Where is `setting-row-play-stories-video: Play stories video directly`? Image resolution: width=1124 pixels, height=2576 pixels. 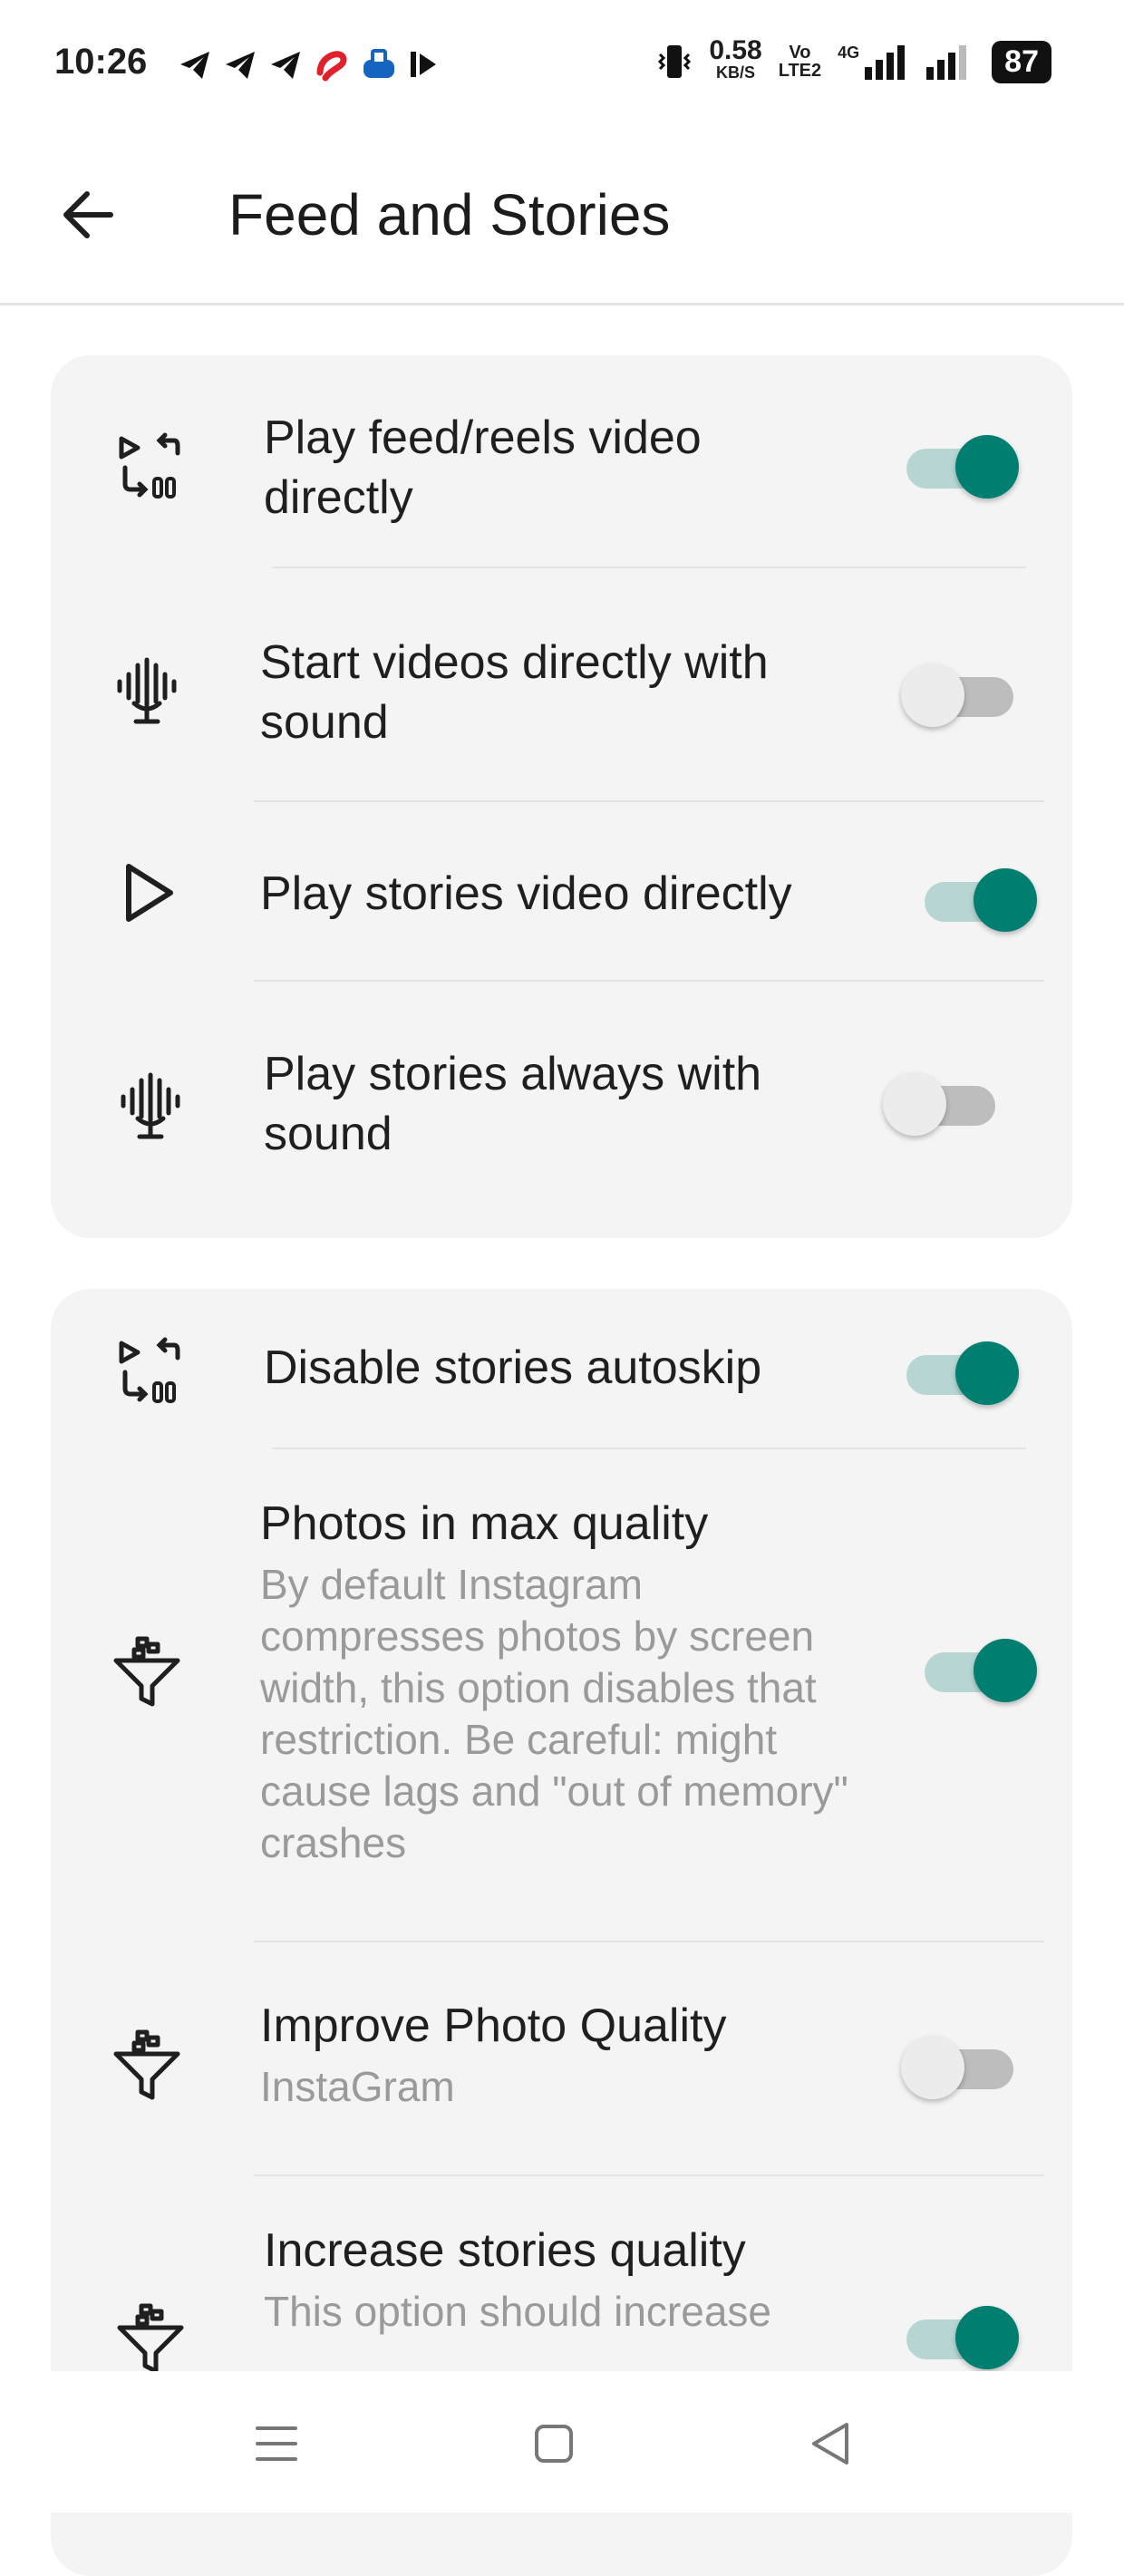 setting-row-play-stories-video: Play stories video directly is located at coordinates (561, 893).